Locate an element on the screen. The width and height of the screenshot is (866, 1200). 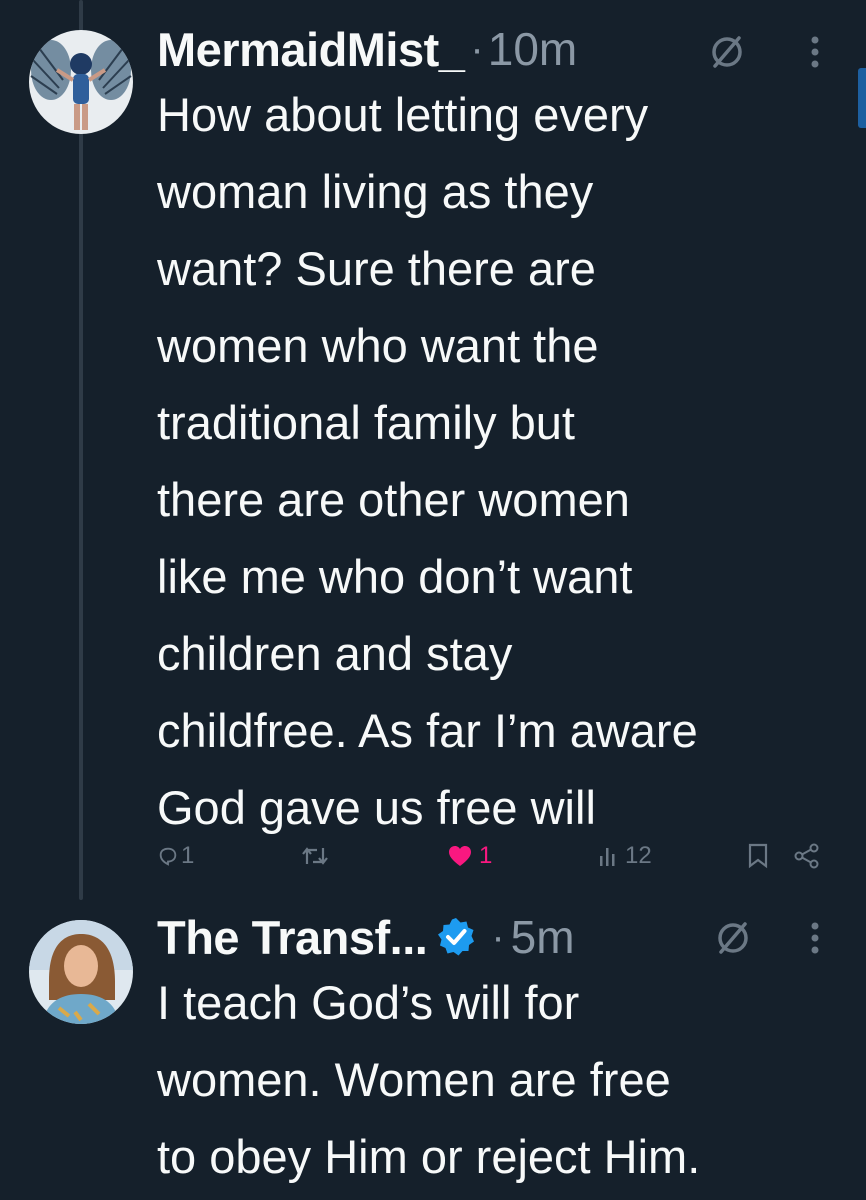
share-icon is located at coordinates (806, 856).